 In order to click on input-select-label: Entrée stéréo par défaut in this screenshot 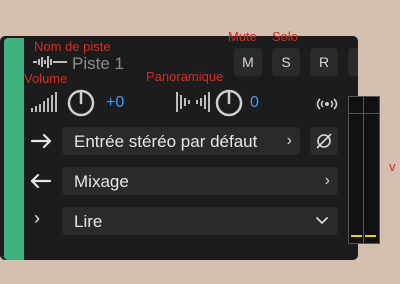, I will do `click(166, 141)`.